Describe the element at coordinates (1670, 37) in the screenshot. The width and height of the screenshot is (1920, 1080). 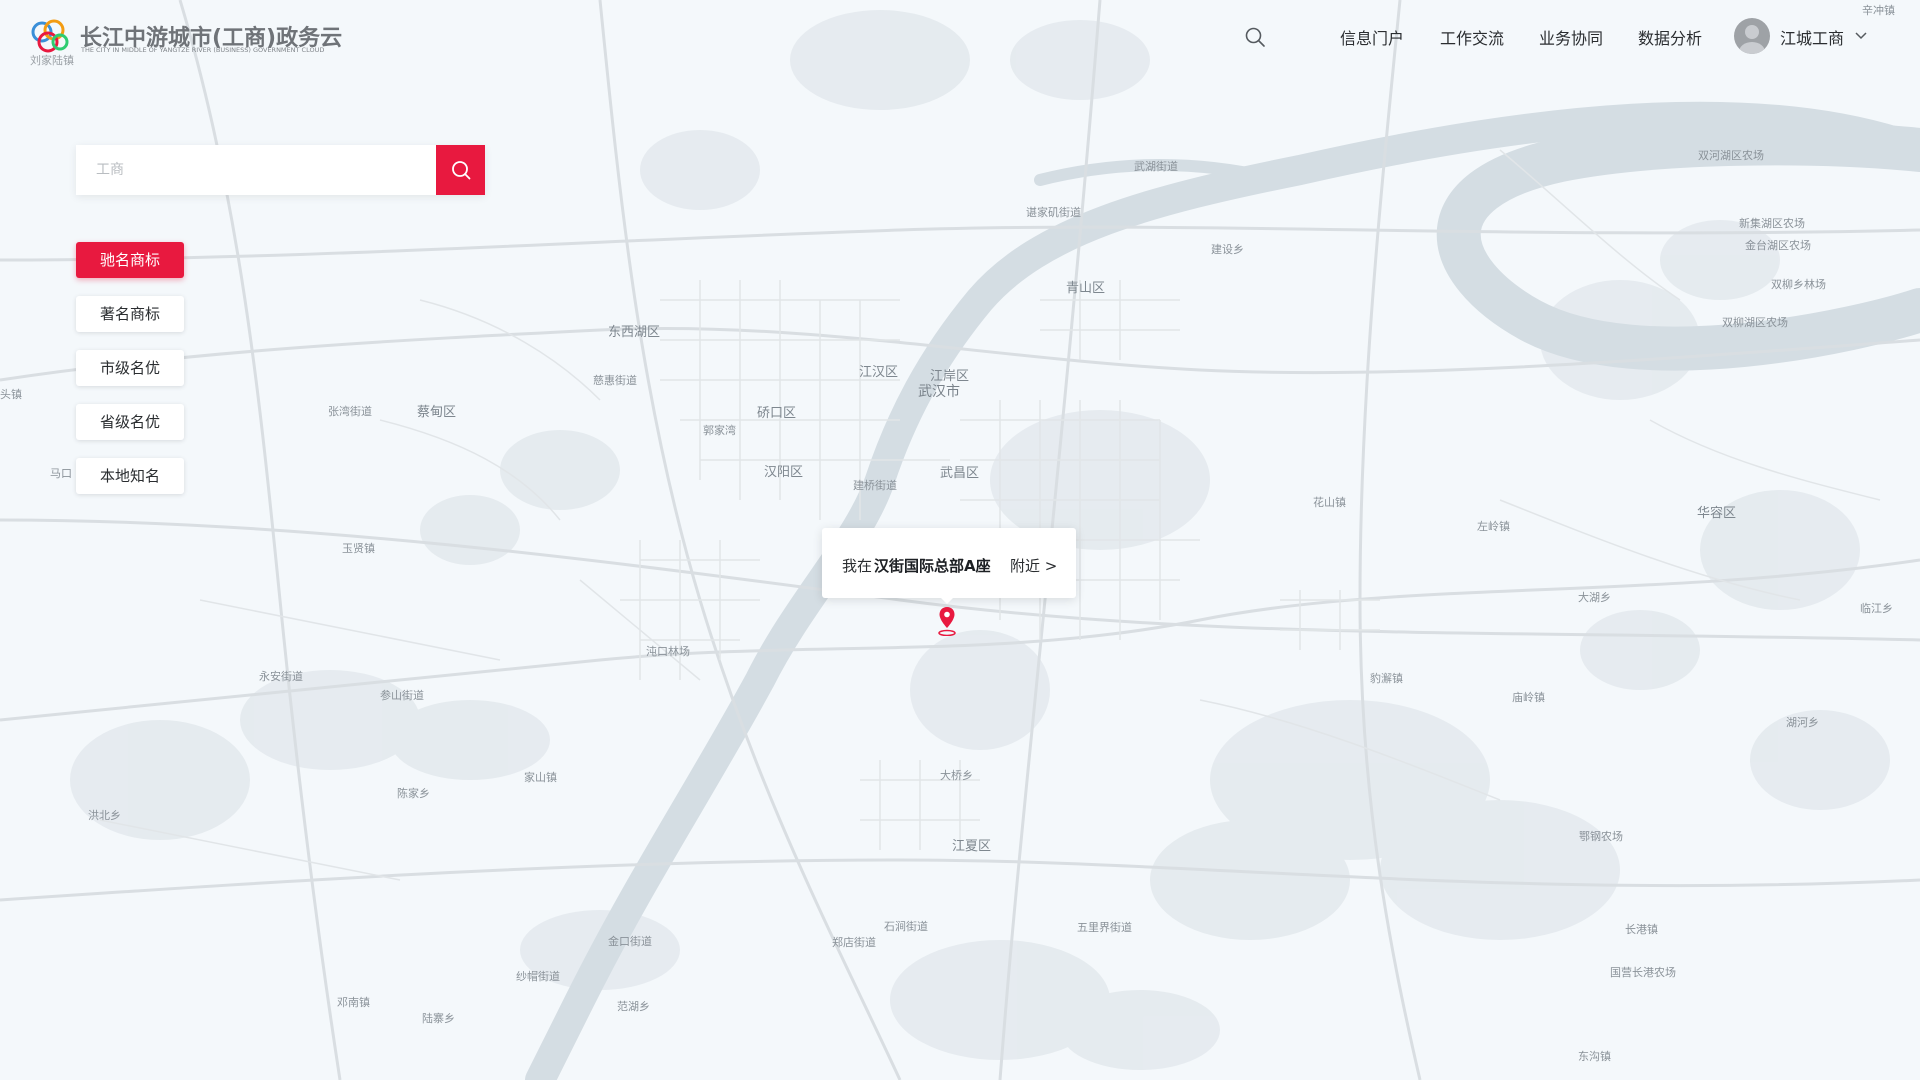
I see `nav-data-analysis: 数据分析` at that location.